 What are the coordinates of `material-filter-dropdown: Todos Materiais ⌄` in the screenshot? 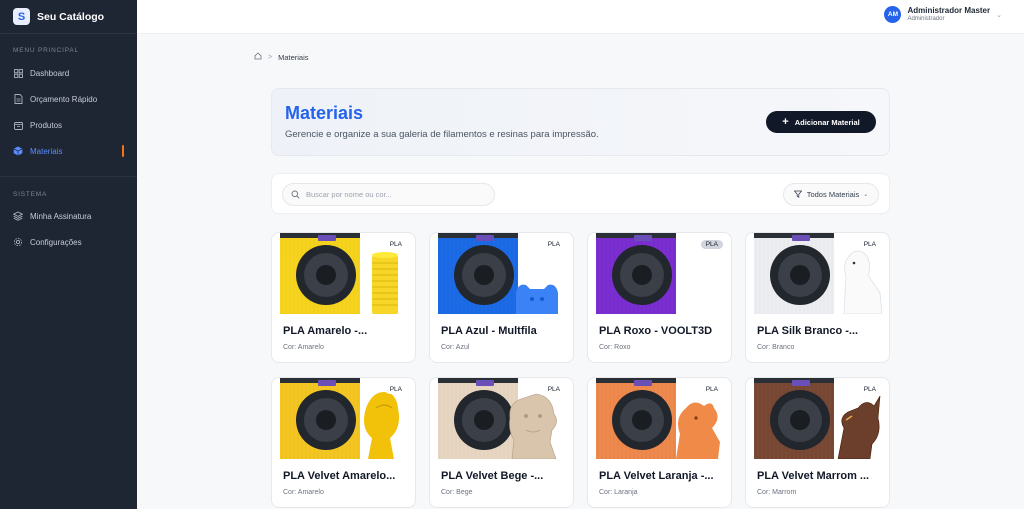 It's located at (831, 194).